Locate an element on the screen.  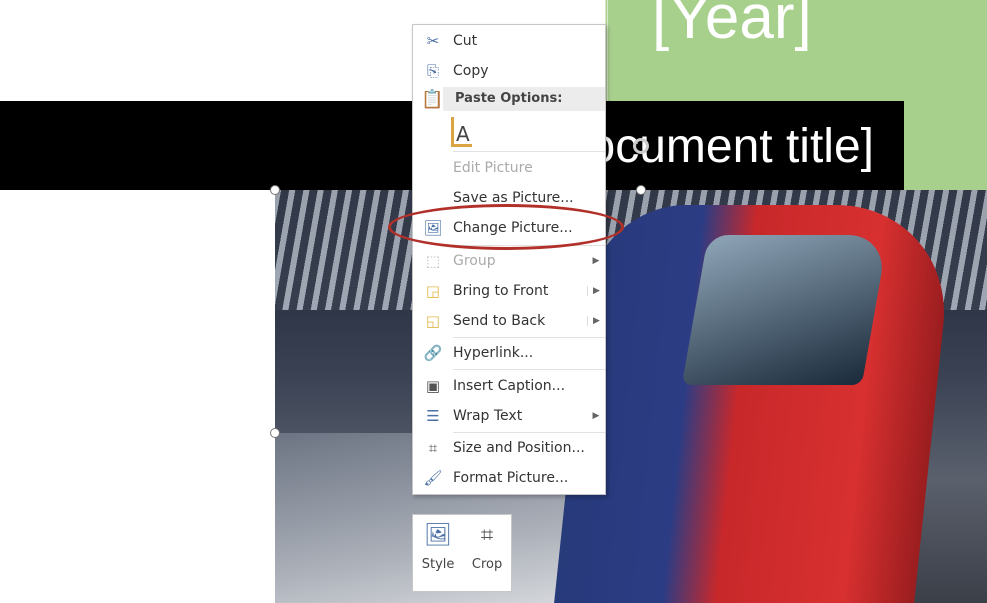
menu-item-edit-picture: Edit Picture is located at coordinates (509, 168).